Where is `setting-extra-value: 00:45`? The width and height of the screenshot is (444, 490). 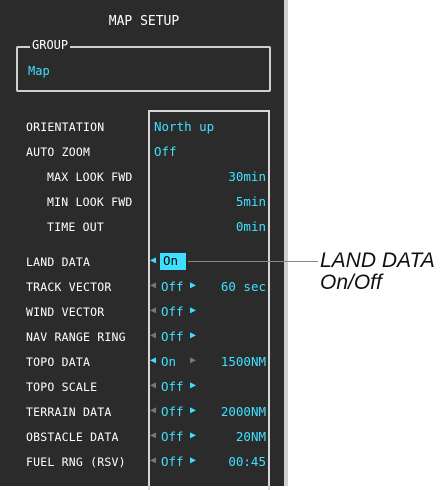
setting-extra-value: 00:45 is located at coordinates (247, 461).